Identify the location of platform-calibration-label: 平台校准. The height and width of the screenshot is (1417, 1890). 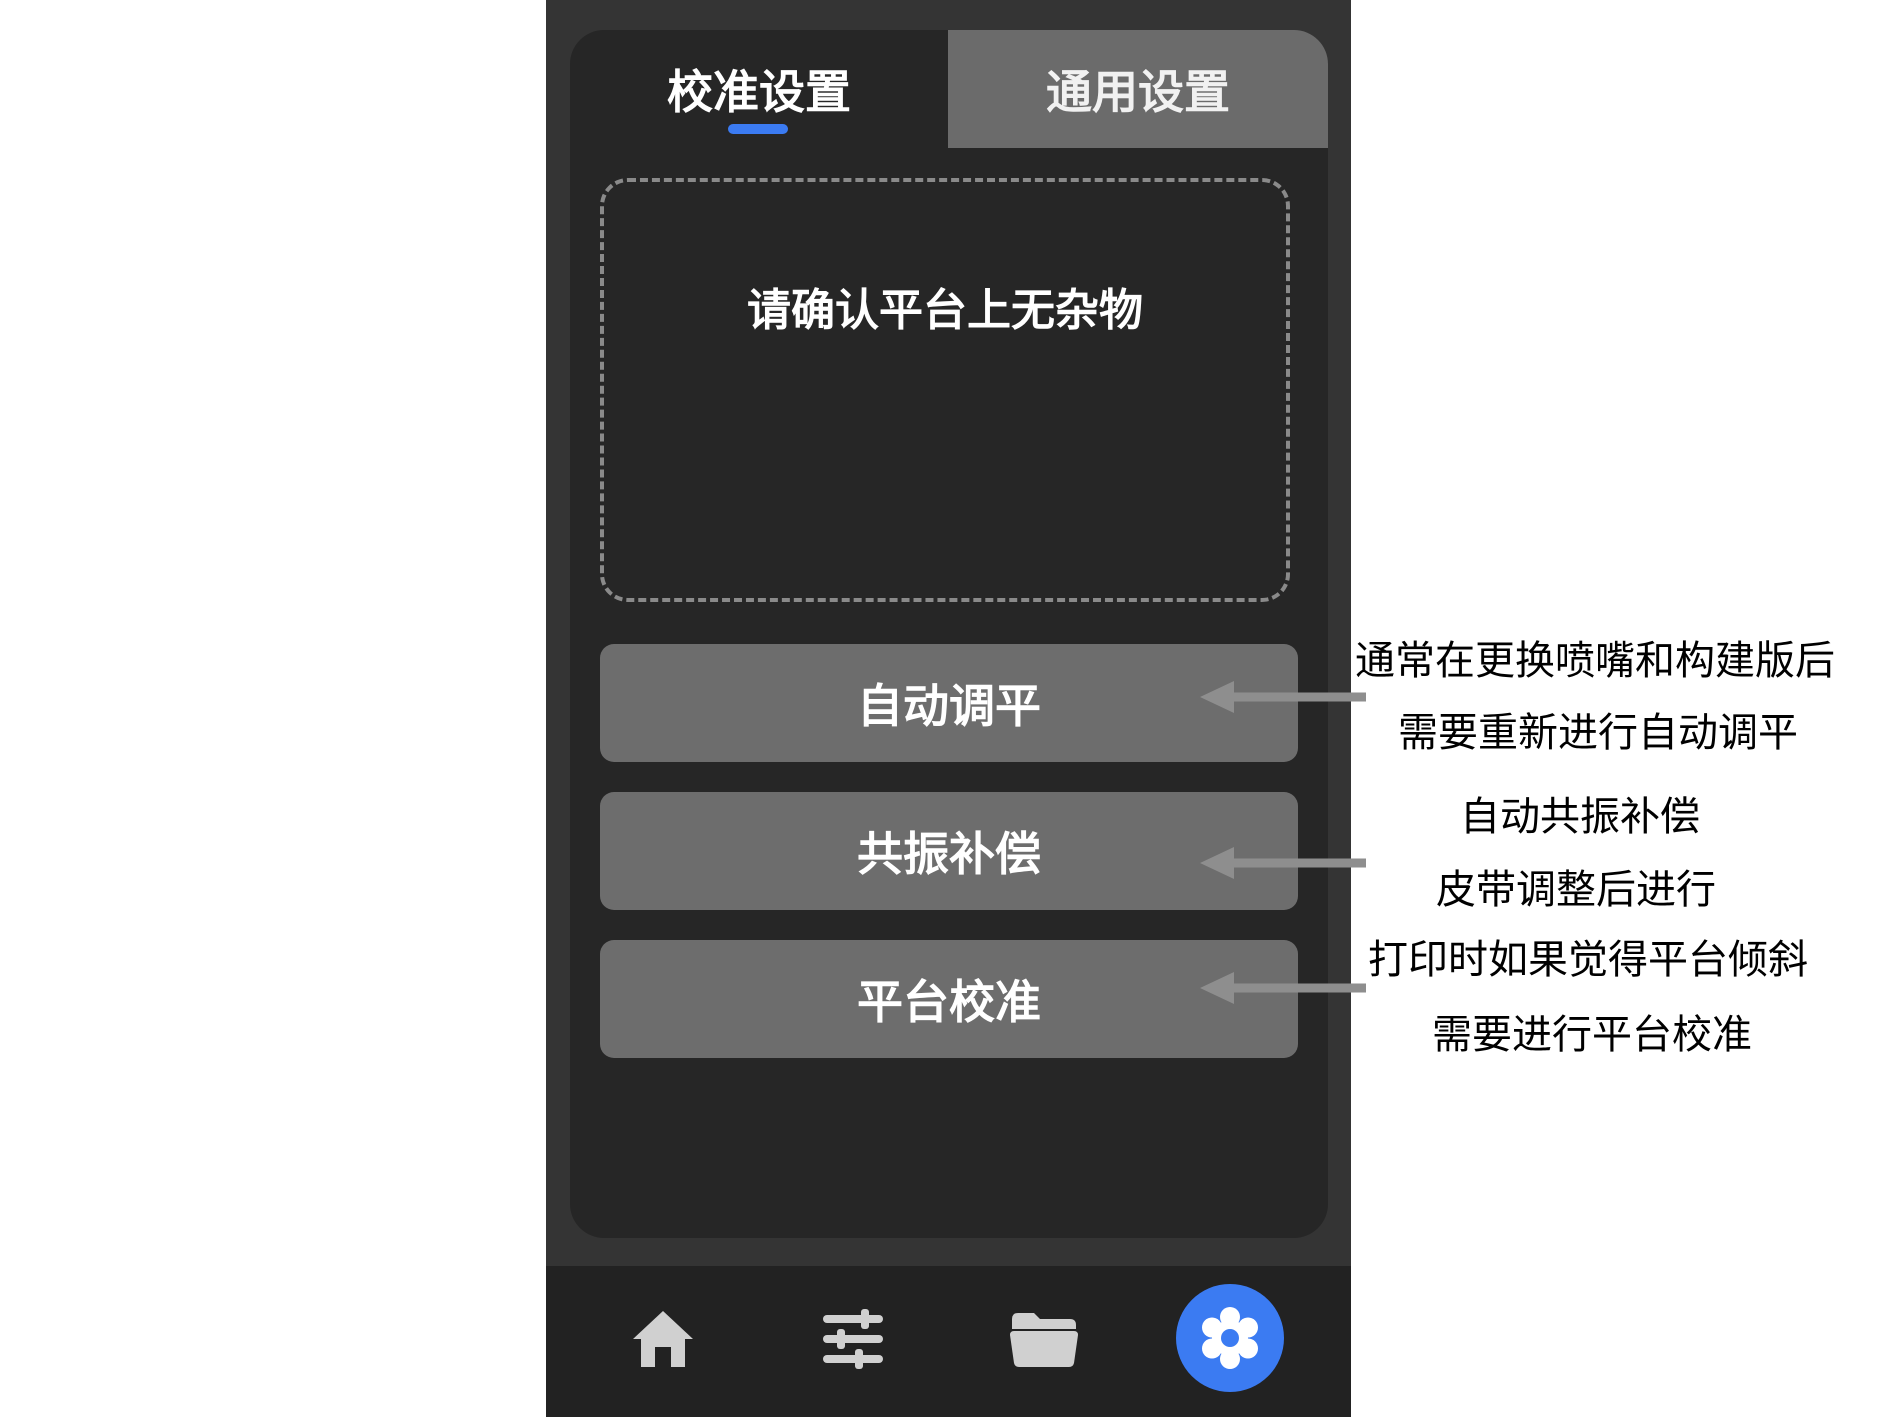
(949, 1002).